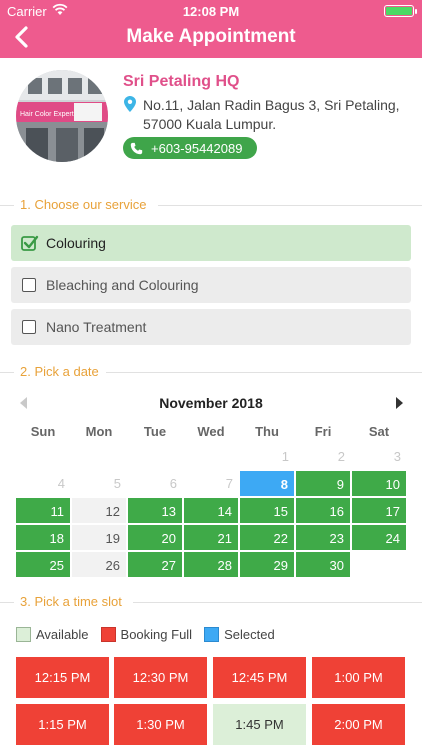  What do you see at coordinates (96, 327) in the screenshot?
I see `service-label: Nano Treatment` at bounding box center [96, 327].